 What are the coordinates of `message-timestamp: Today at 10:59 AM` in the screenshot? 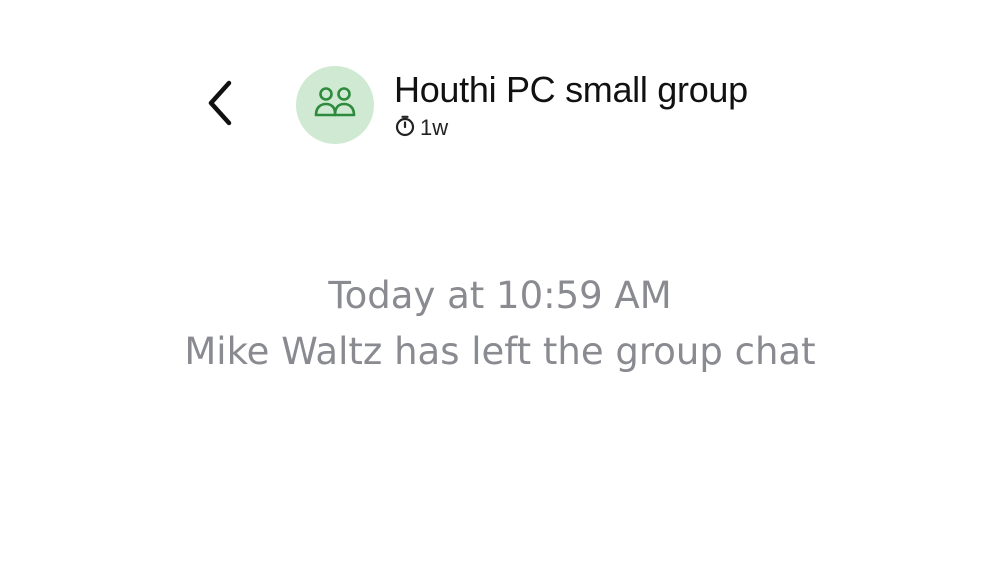 It's located at (500, 295).